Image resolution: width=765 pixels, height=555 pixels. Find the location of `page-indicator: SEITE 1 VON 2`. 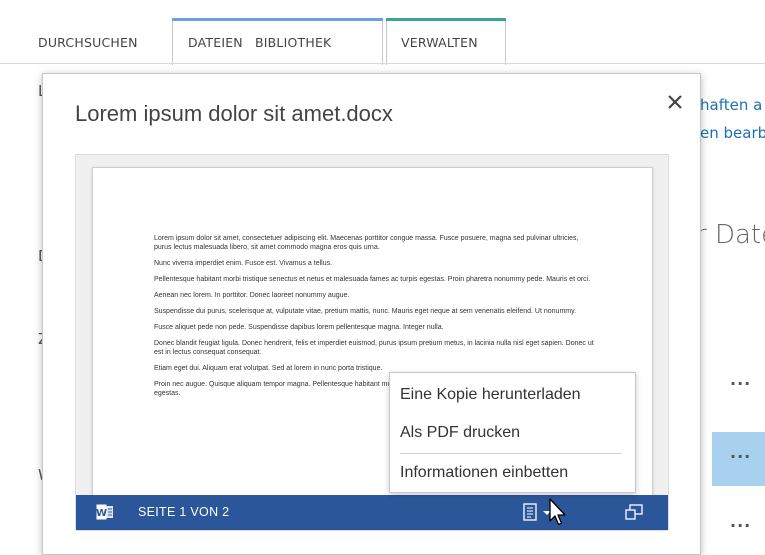

page-indicator: SEITE 1 VON 2 is located at coordinates (184, 512).